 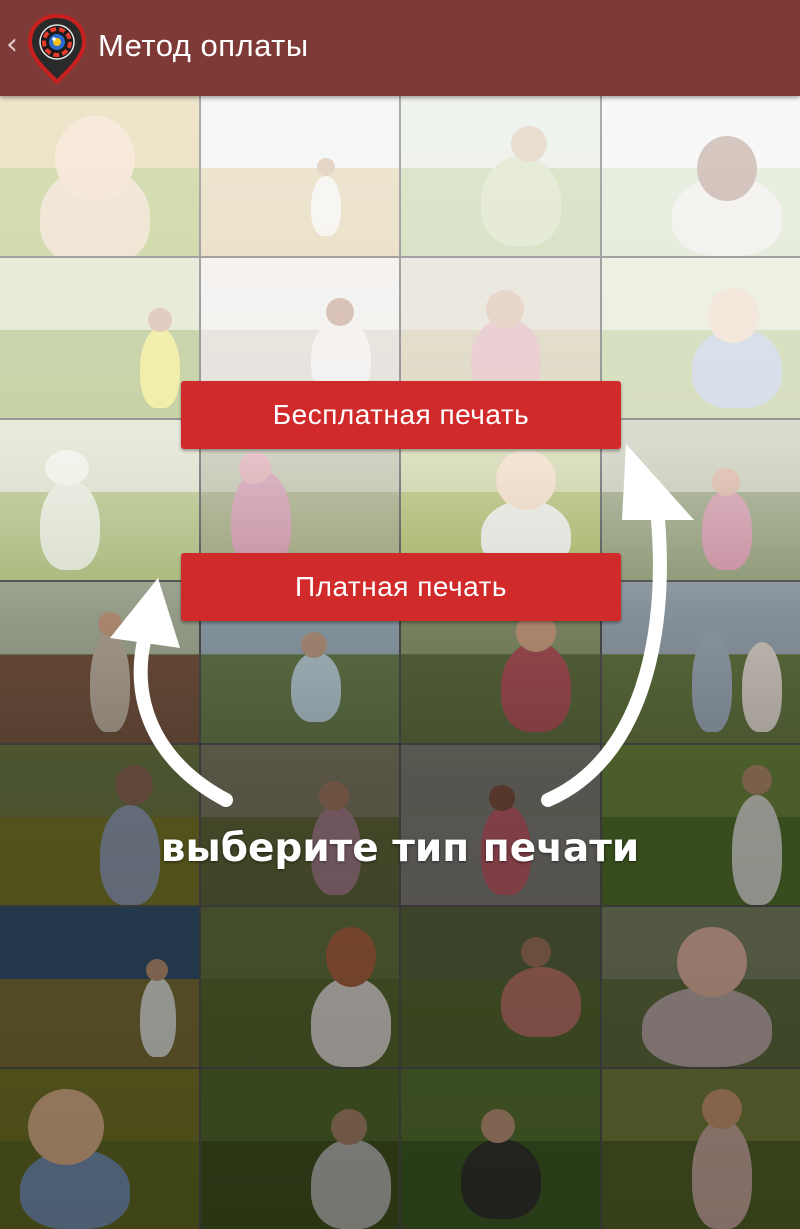 What do you see at coordinates (12, 45) in the screenshot?
I see `back-chevron-icon: ‹` at bounding box center [12, 45].